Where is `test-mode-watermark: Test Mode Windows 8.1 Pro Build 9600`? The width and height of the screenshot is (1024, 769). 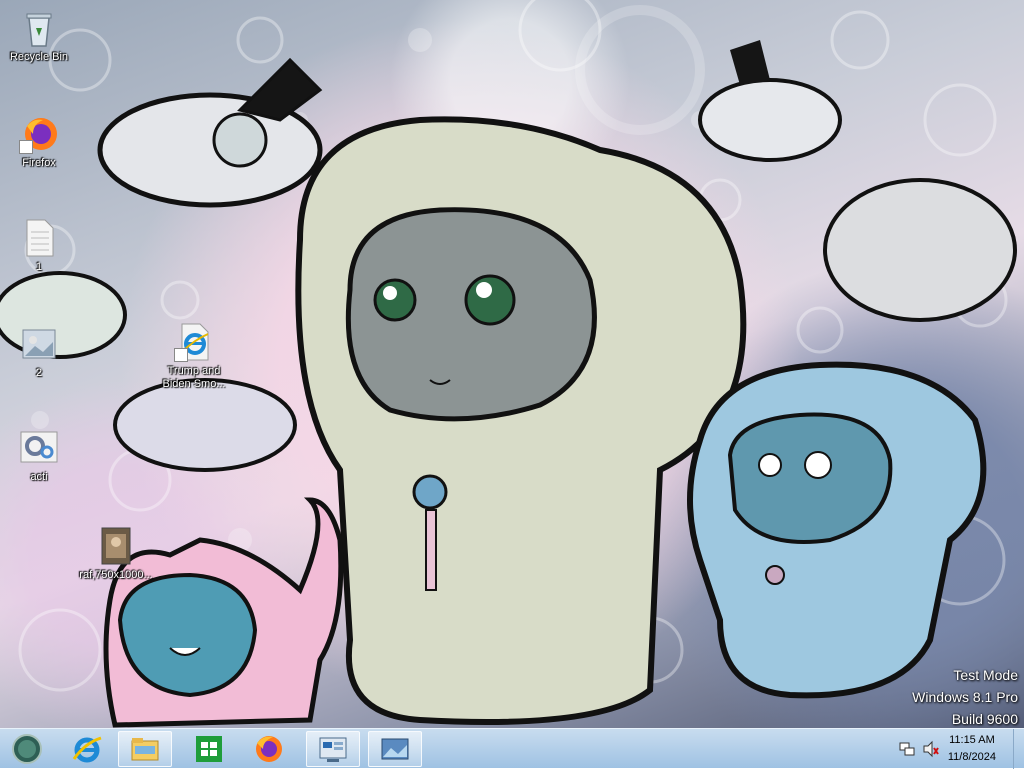
test-mode-watermark: Test Mode Windows 8.1 Pro Build 9600 is located at coordinates (965, 696).